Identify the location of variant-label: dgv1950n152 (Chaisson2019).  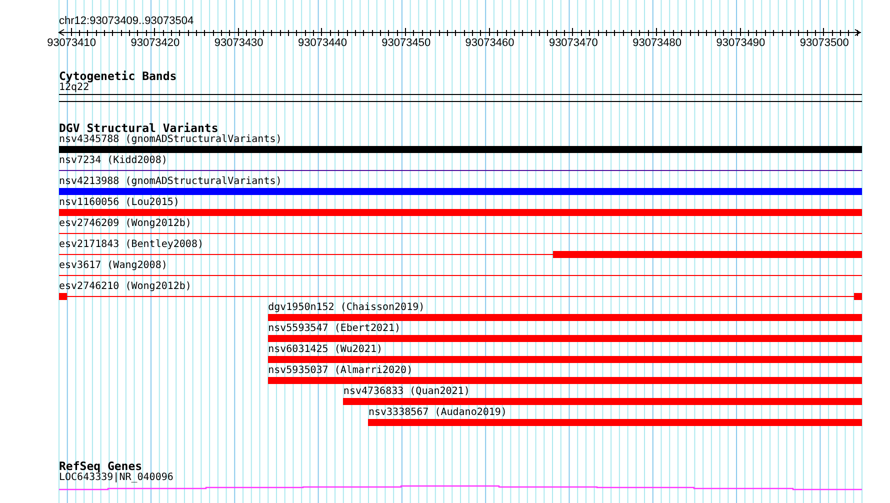
(346, 307).